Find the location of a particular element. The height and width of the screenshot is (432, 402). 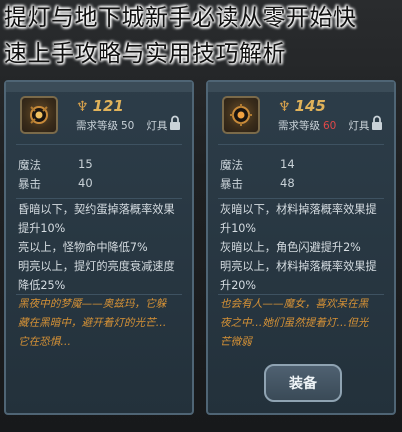

level-value: 121 is located at coordinates (108, 106).